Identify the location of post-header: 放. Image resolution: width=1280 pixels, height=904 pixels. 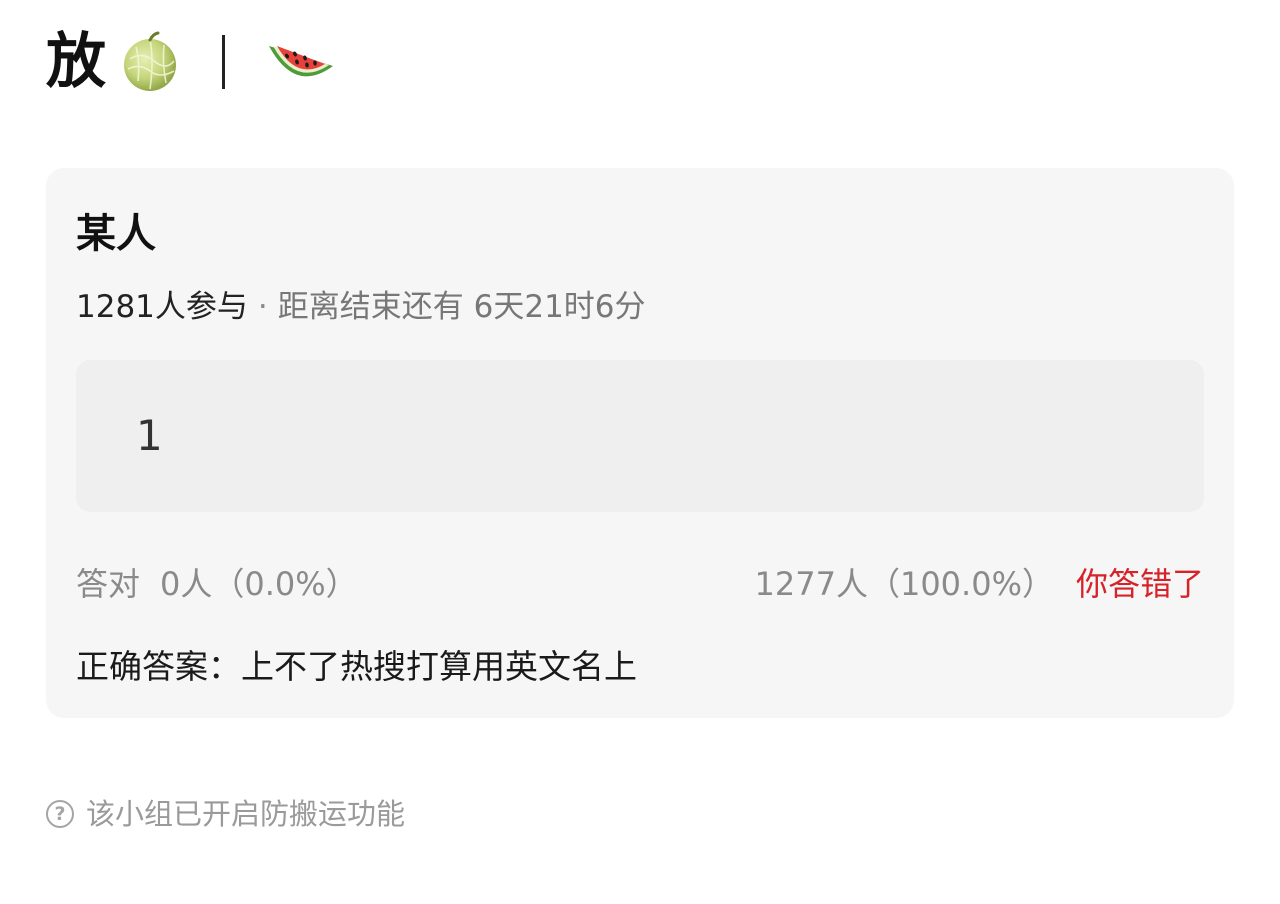
(191, 62).